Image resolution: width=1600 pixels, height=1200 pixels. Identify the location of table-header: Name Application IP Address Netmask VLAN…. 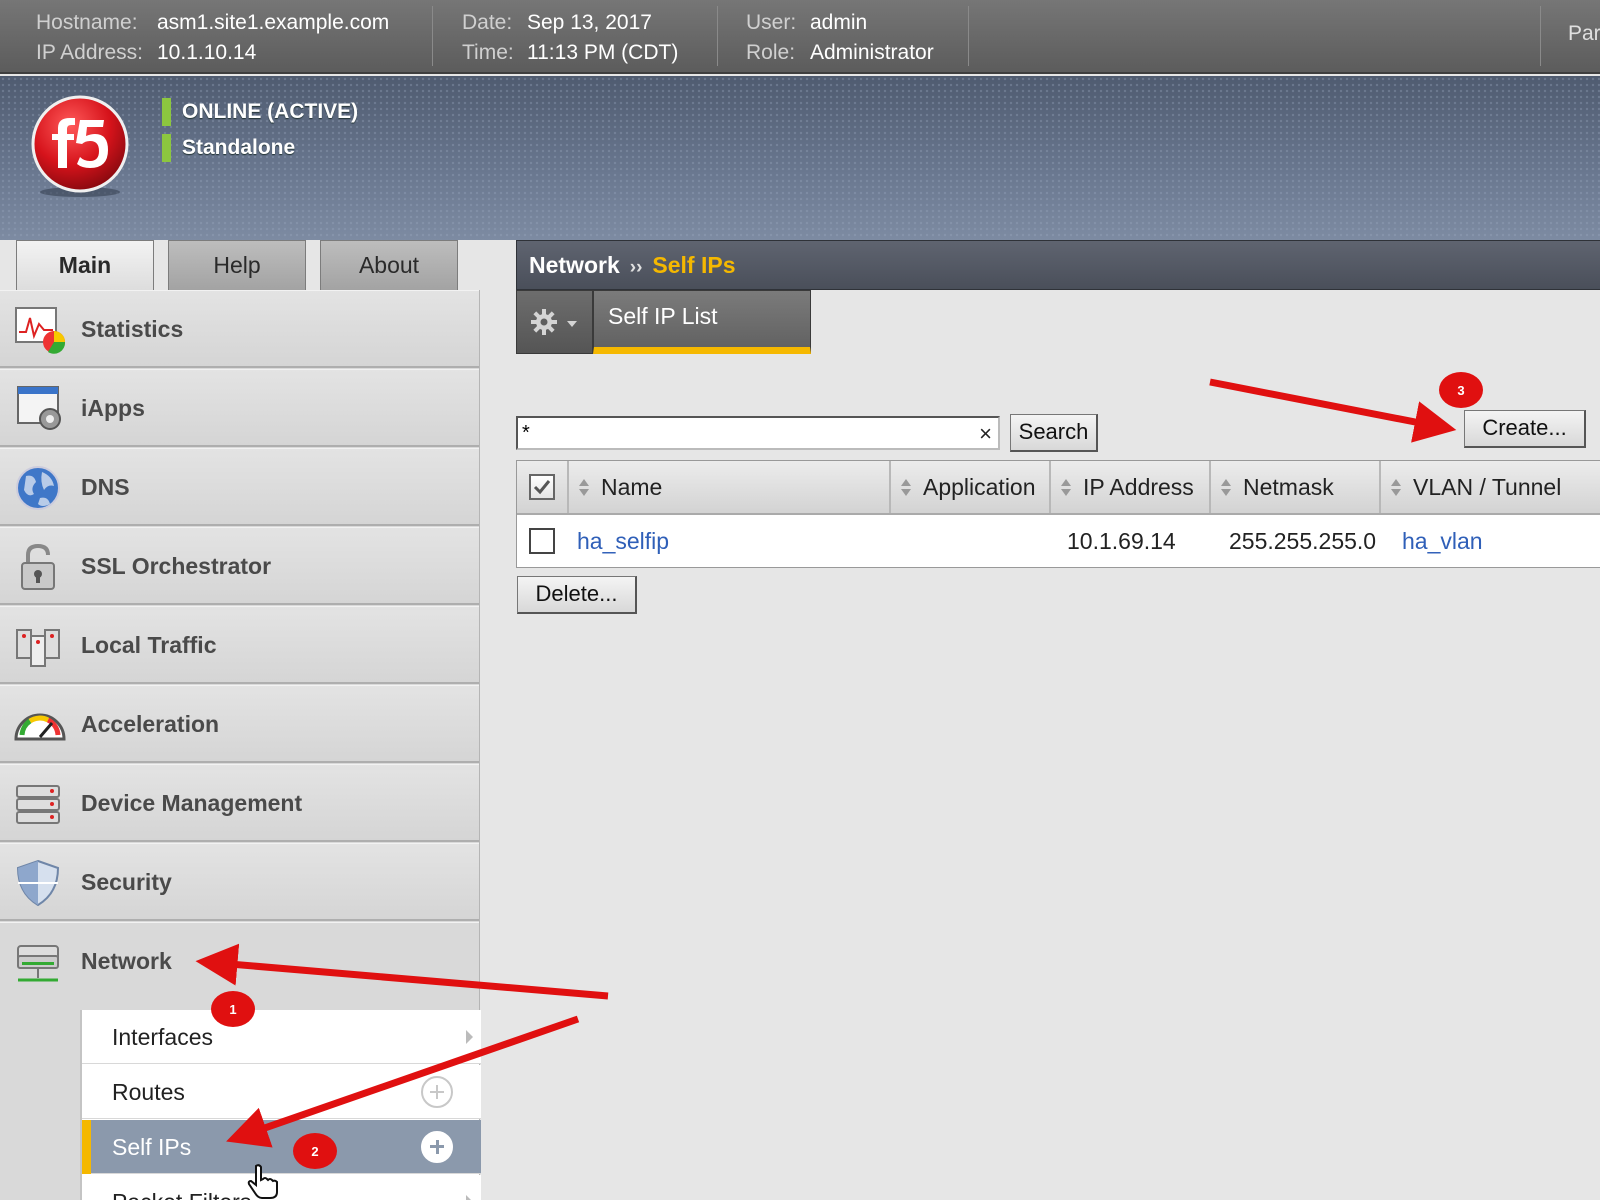
(1058, 488).